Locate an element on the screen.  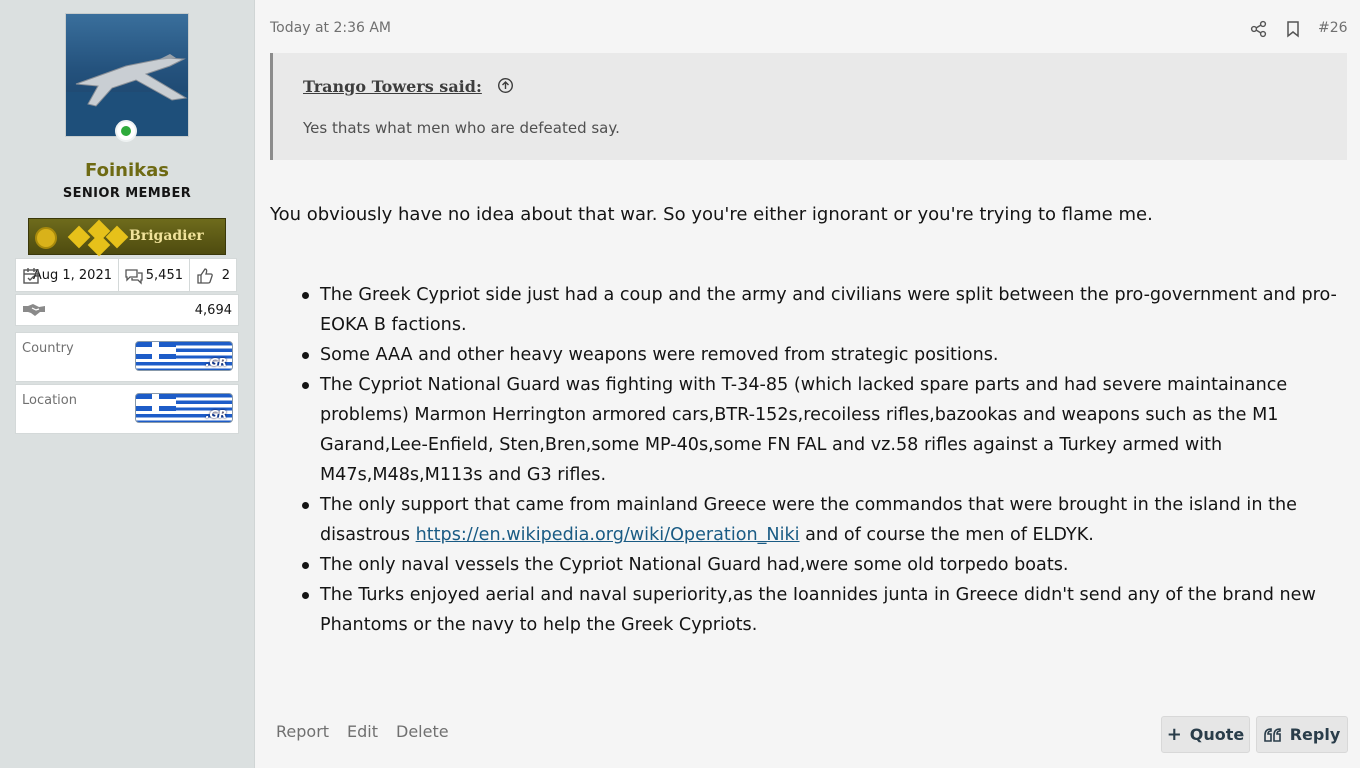
rank-label: Brigadier is located at coordinates (166, 236).